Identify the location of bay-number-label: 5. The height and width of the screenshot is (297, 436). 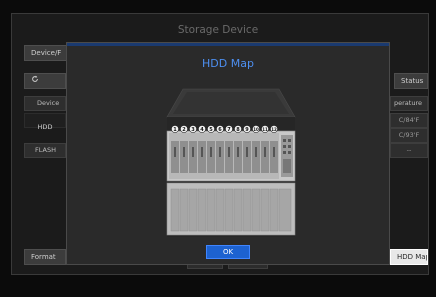
(211, 130).